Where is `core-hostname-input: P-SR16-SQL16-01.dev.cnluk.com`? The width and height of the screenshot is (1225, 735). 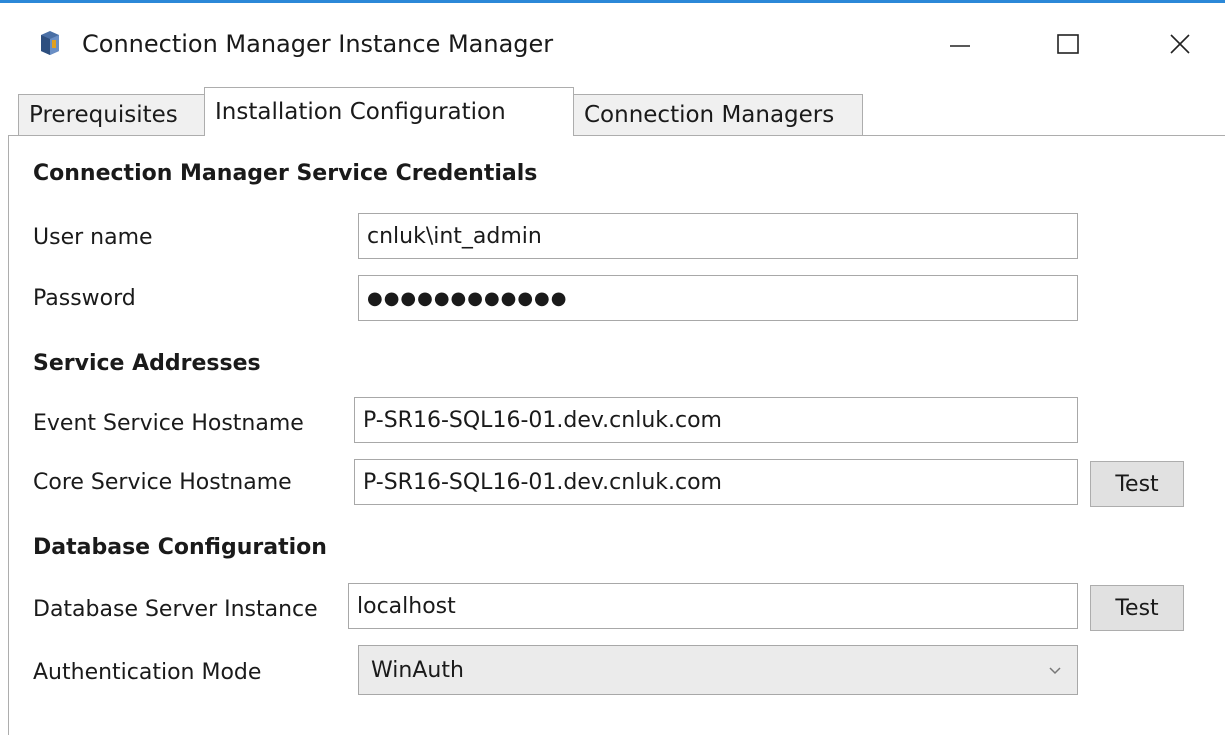
core-hostname-input: P-SR16-SQL16-01.dev.cnluk.com is located at coordinates (716, 482).